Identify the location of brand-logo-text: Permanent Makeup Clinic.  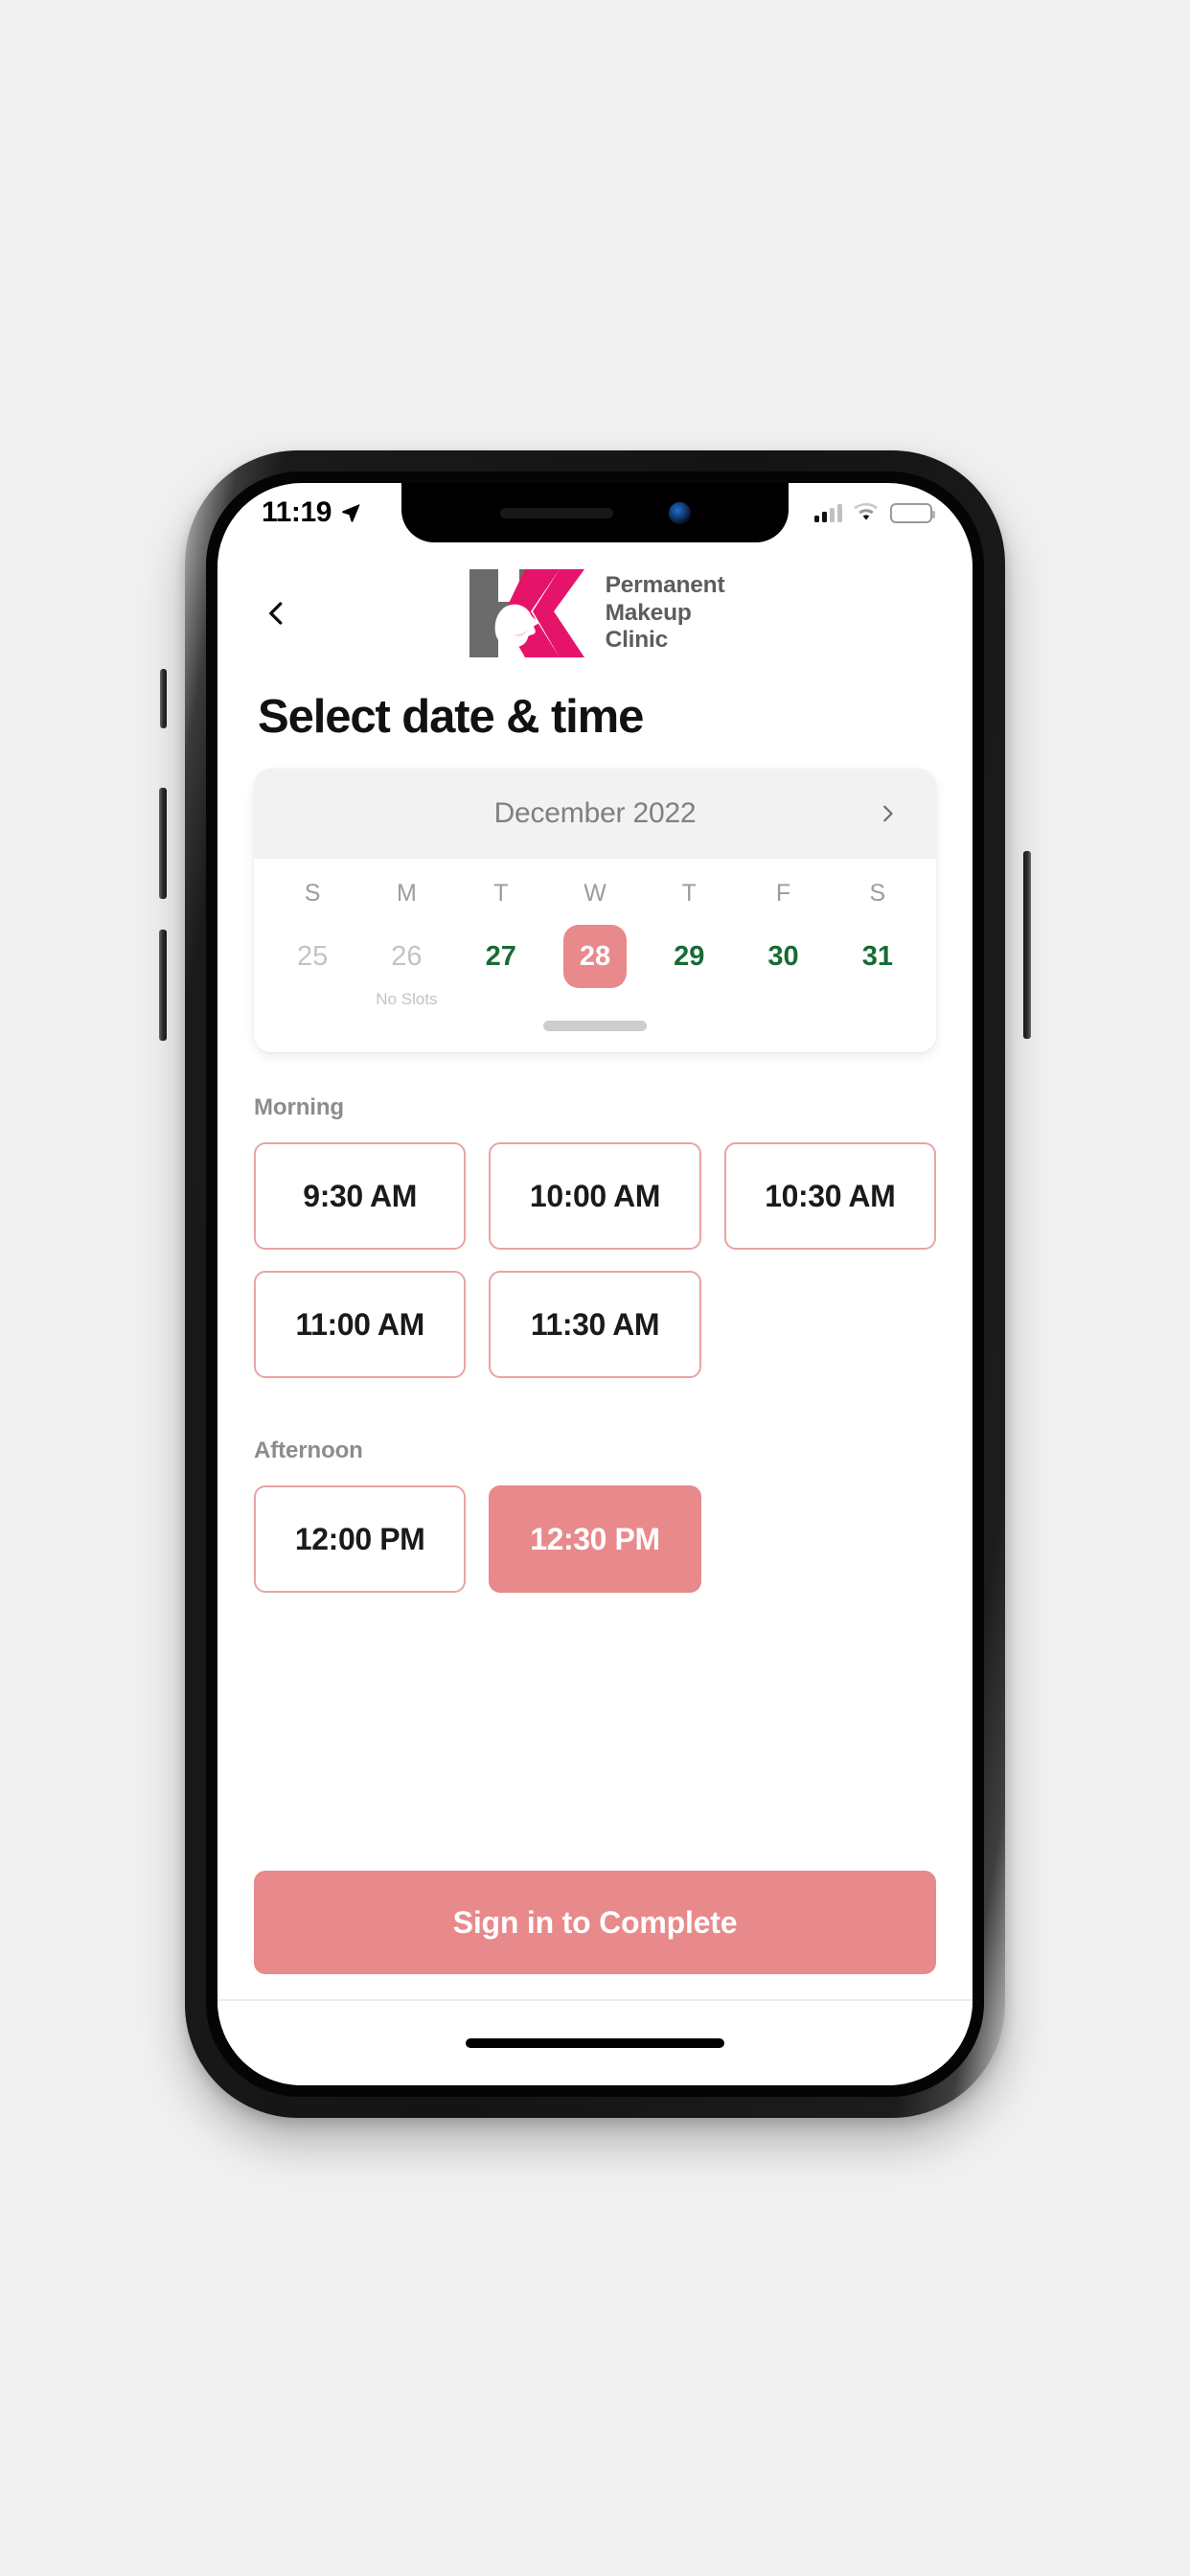
(666, 614).